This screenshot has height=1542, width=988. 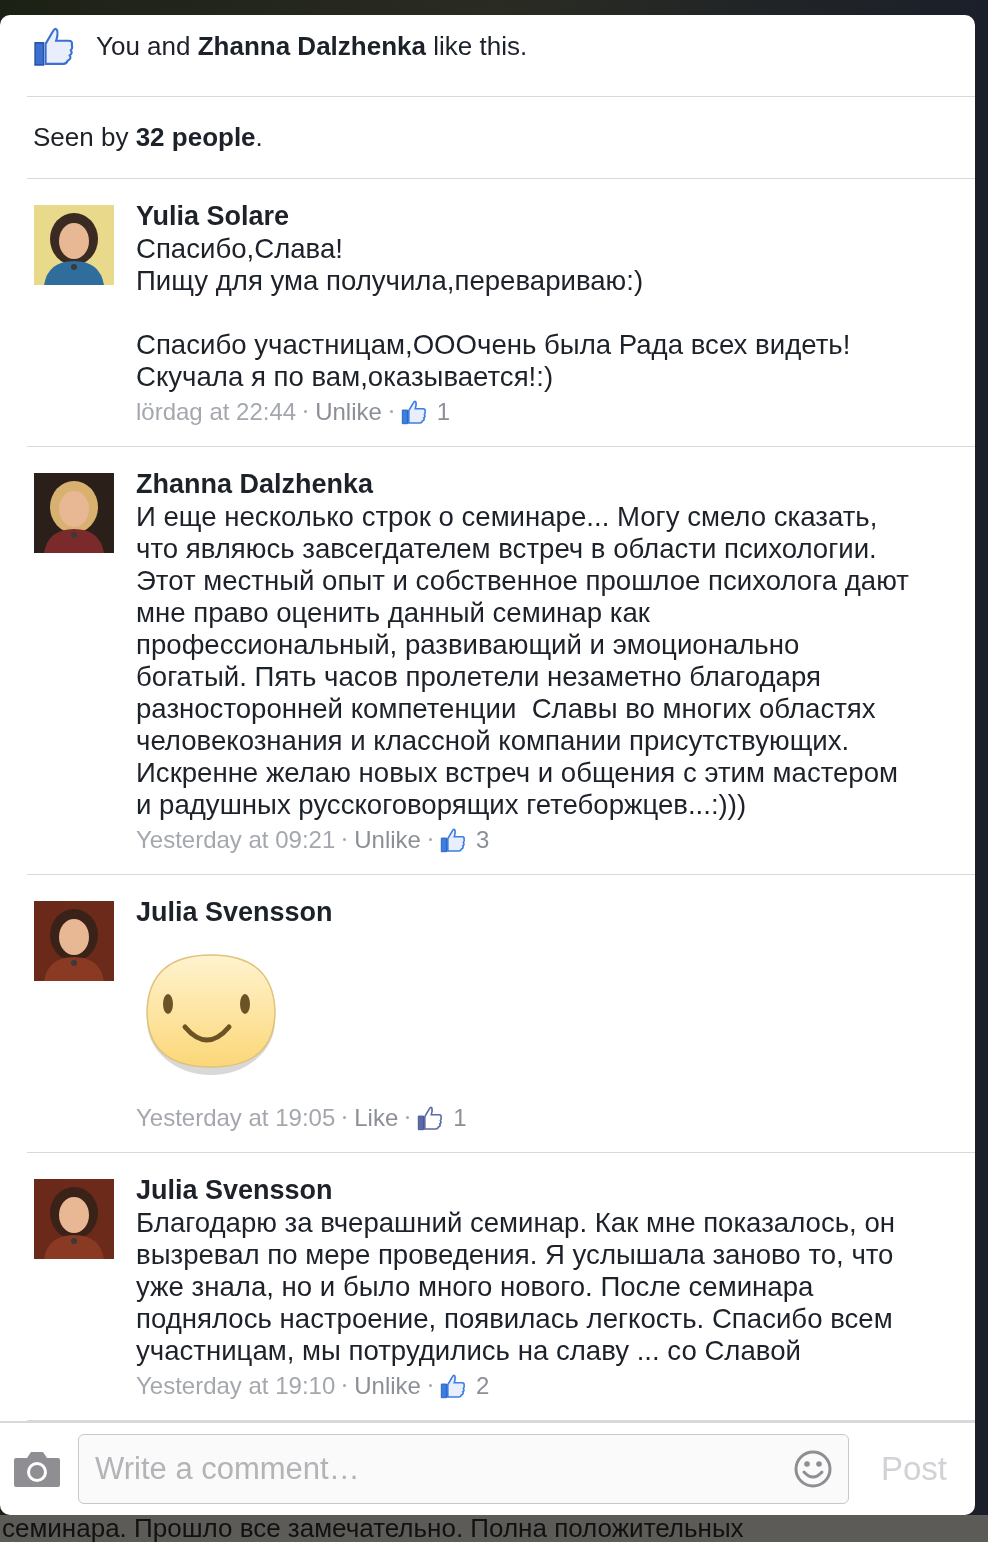 I want to click on seen-by-text: Seen by 32 people., so click(x=148, y=138).